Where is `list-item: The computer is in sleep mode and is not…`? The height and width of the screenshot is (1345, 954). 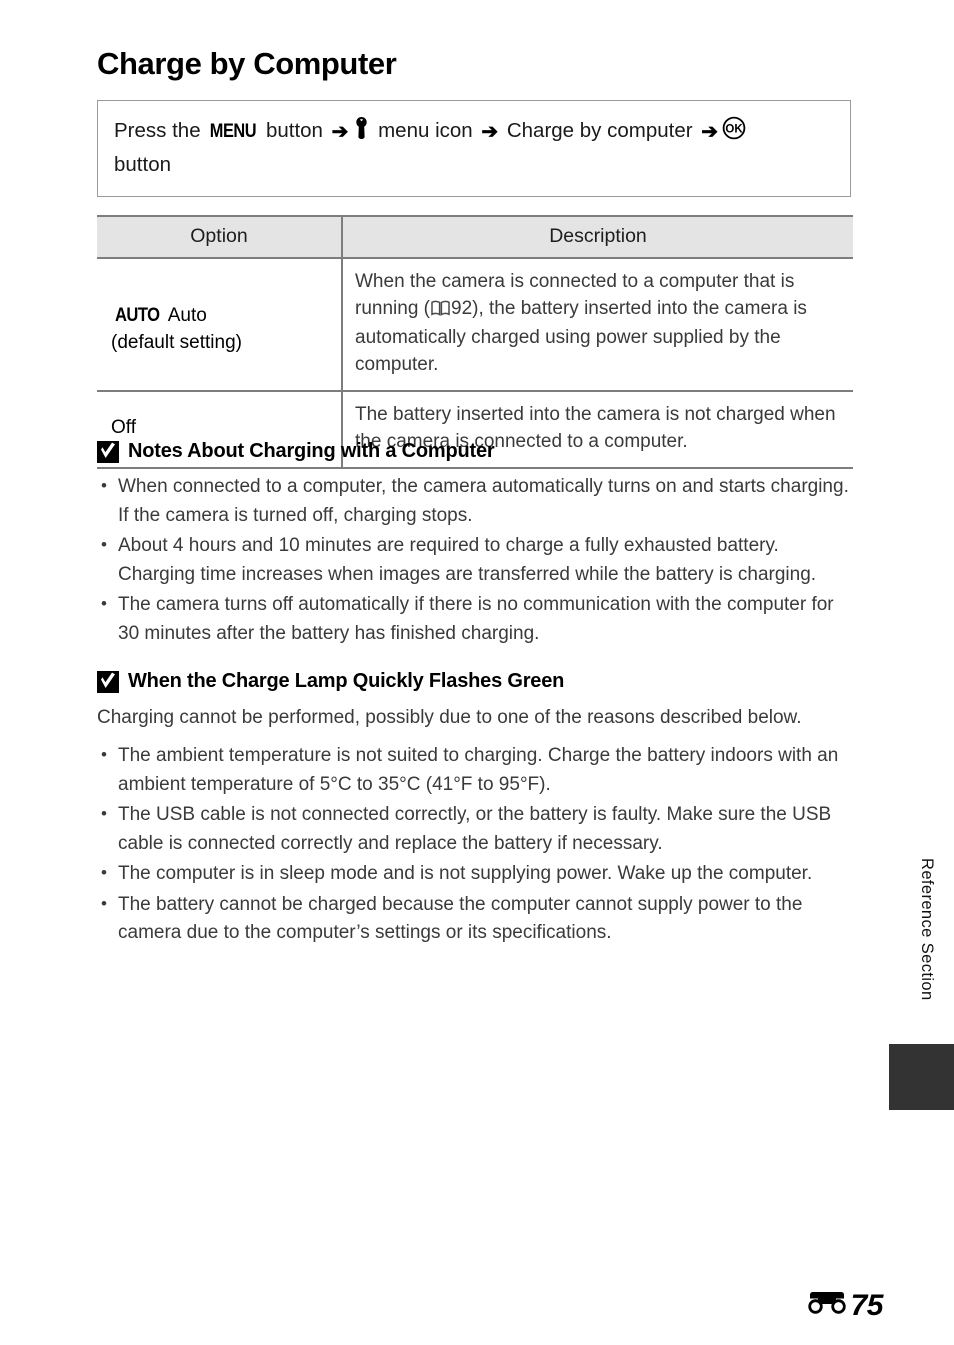
list-item: The computer is in sleep mode and is not… is located at coordinates (475, 874).